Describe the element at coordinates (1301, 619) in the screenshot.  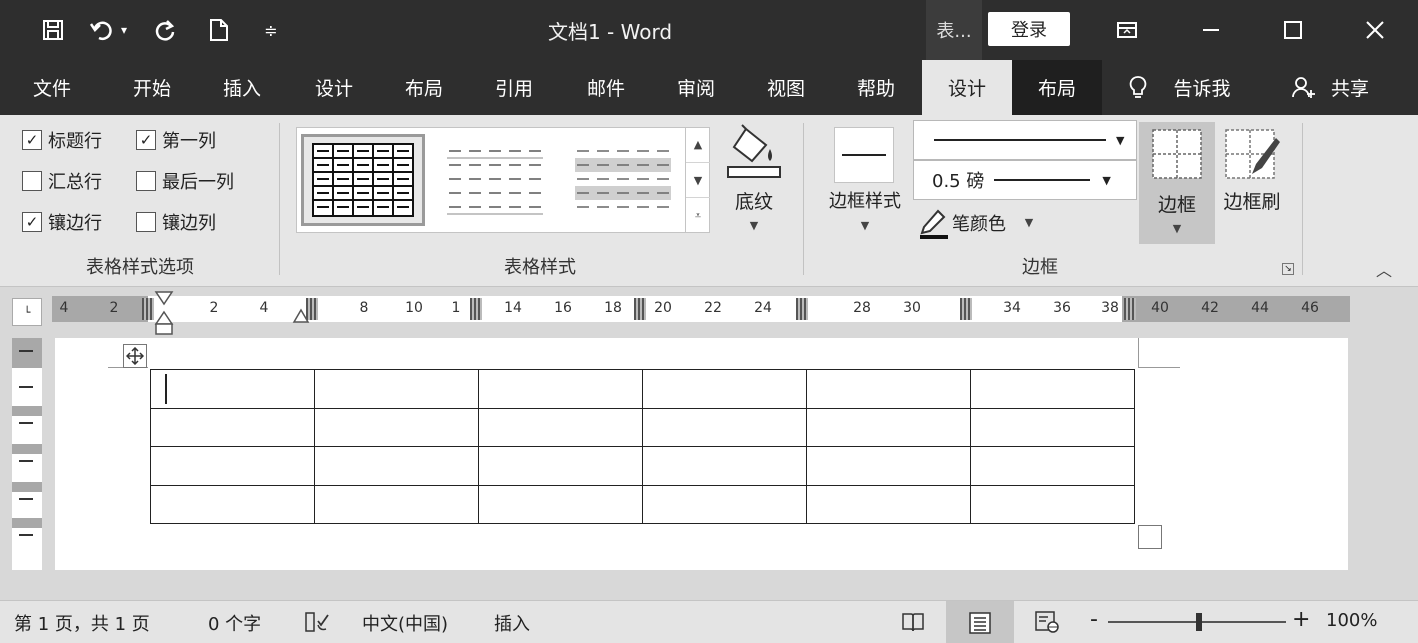
I see `zoom-in-icon: +` at that location.